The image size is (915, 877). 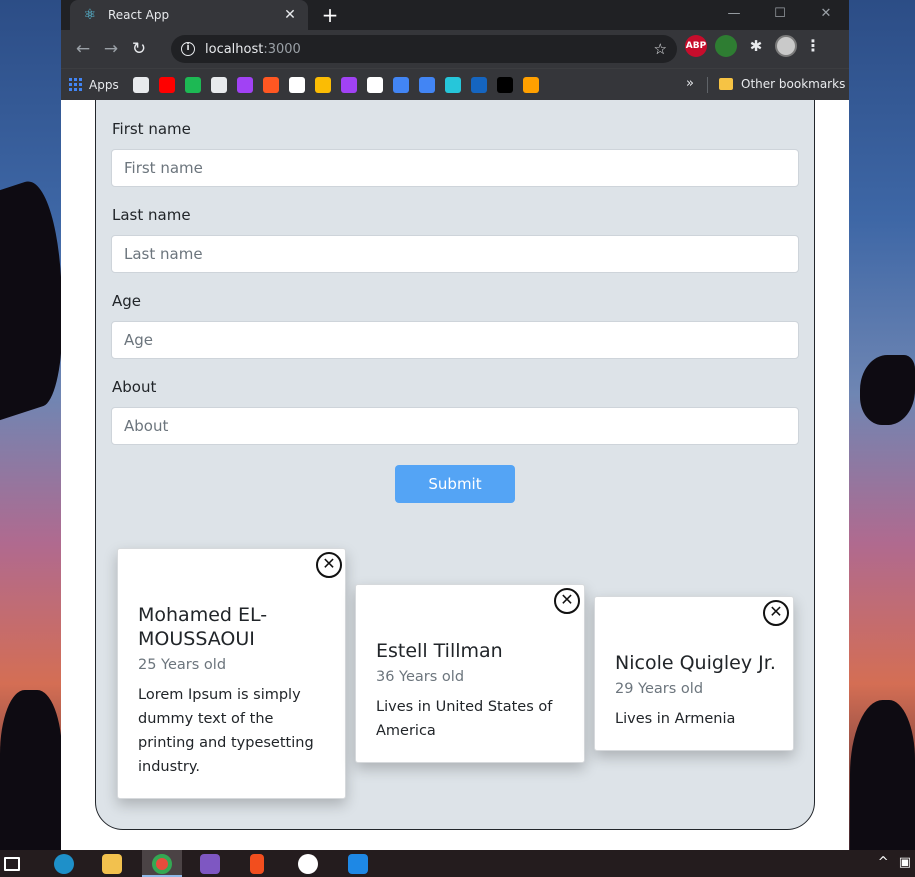 I want to click on wallpaper-eagle-silhouette, so click(x=31, y=295).